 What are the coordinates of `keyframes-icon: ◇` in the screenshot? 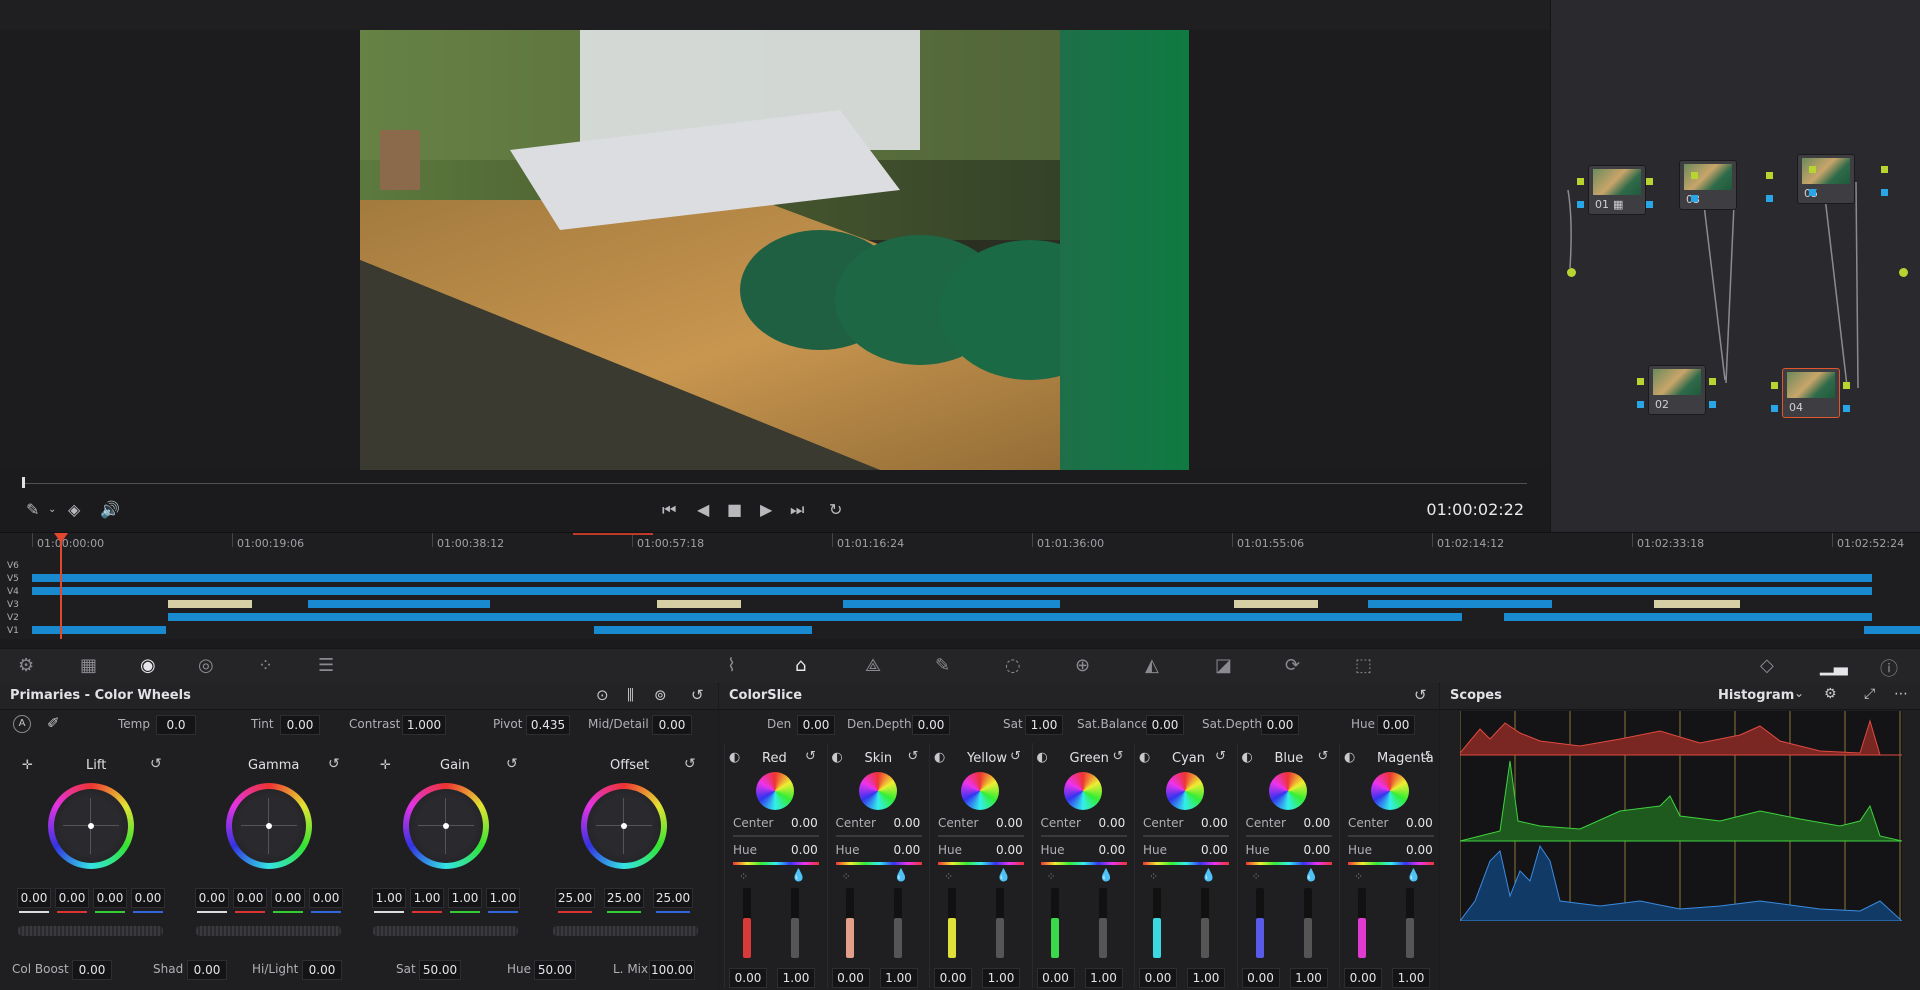 It's located at (1767, 665).